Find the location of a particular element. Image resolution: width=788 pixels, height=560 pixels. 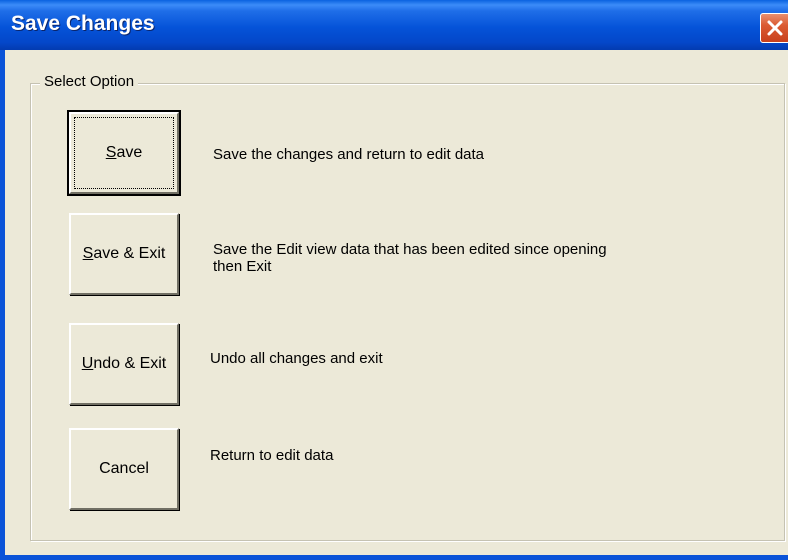

cancel-description: Return to edit data is located at coordinates (272, 455).